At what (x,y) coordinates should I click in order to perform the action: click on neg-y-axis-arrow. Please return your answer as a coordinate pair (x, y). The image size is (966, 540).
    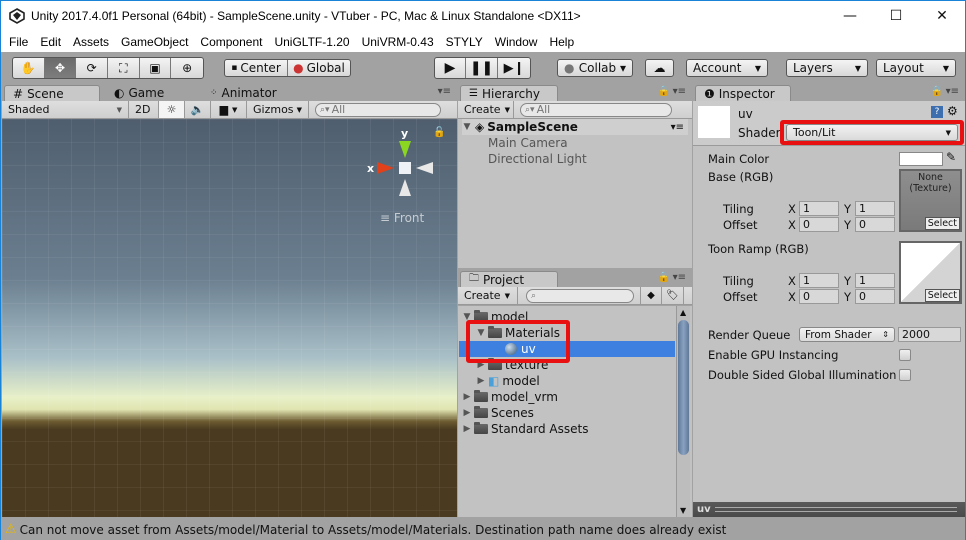
    Looking at the image, I should click on (405, 187).